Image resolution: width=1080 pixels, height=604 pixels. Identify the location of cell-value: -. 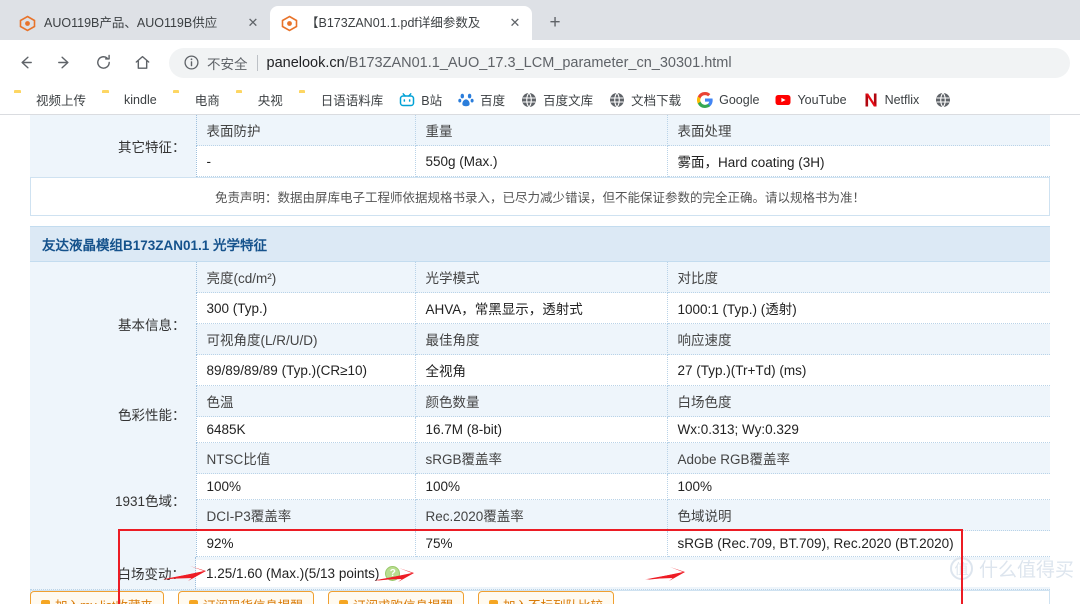
(306, 161).